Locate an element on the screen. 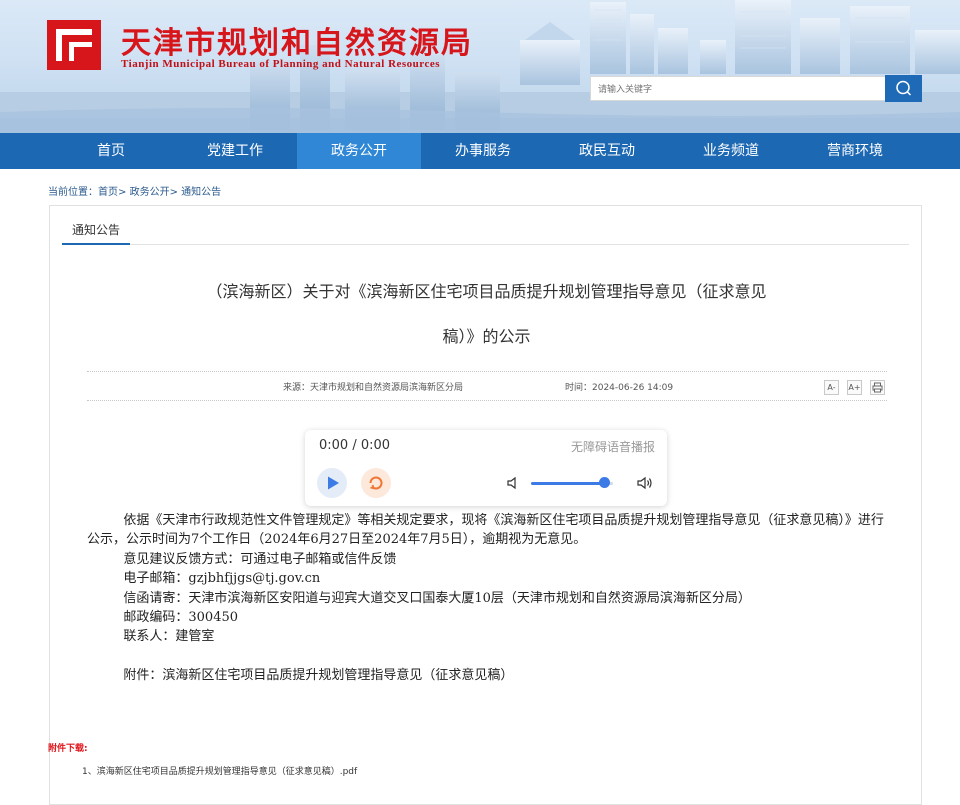 This screenshot has width=960, height=805. tab-notices: 通知公告 is located at coordinates (96, 231).